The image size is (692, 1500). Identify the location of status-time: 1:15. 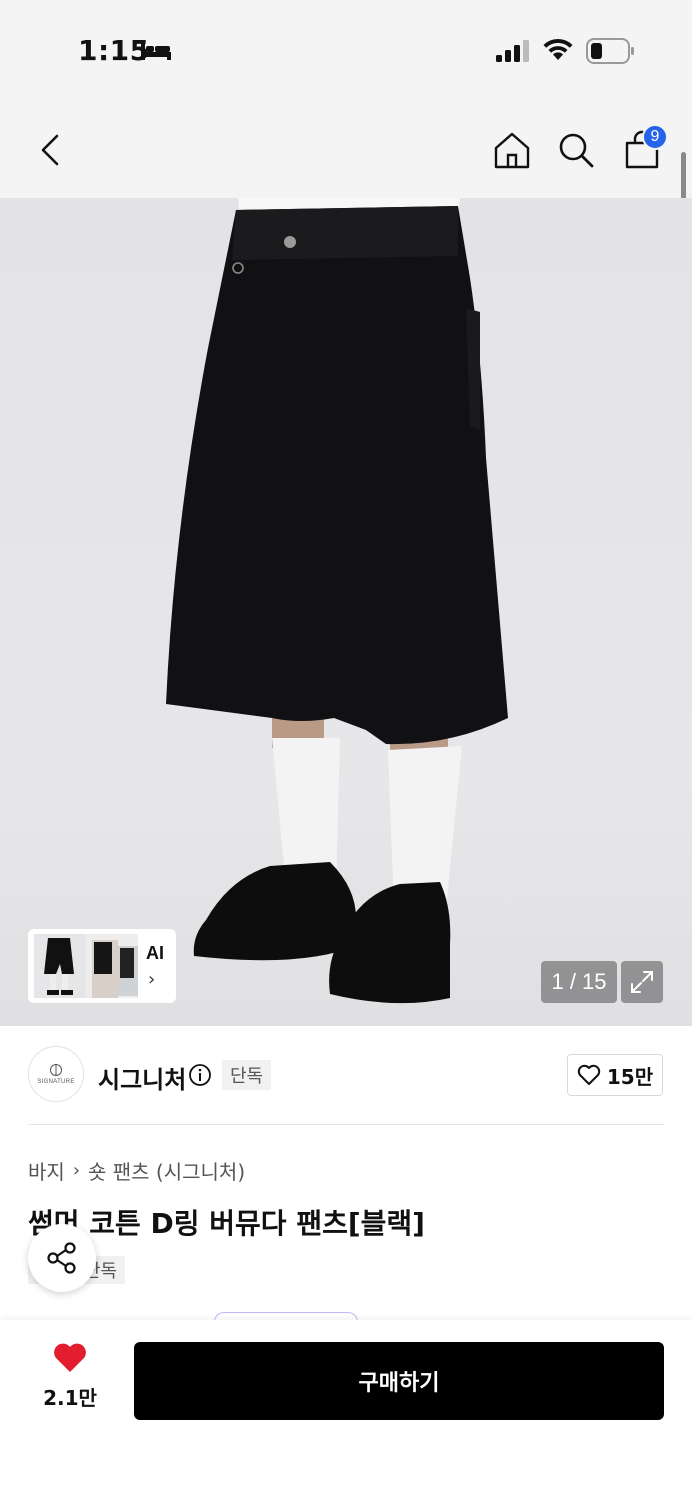
(114, 50).